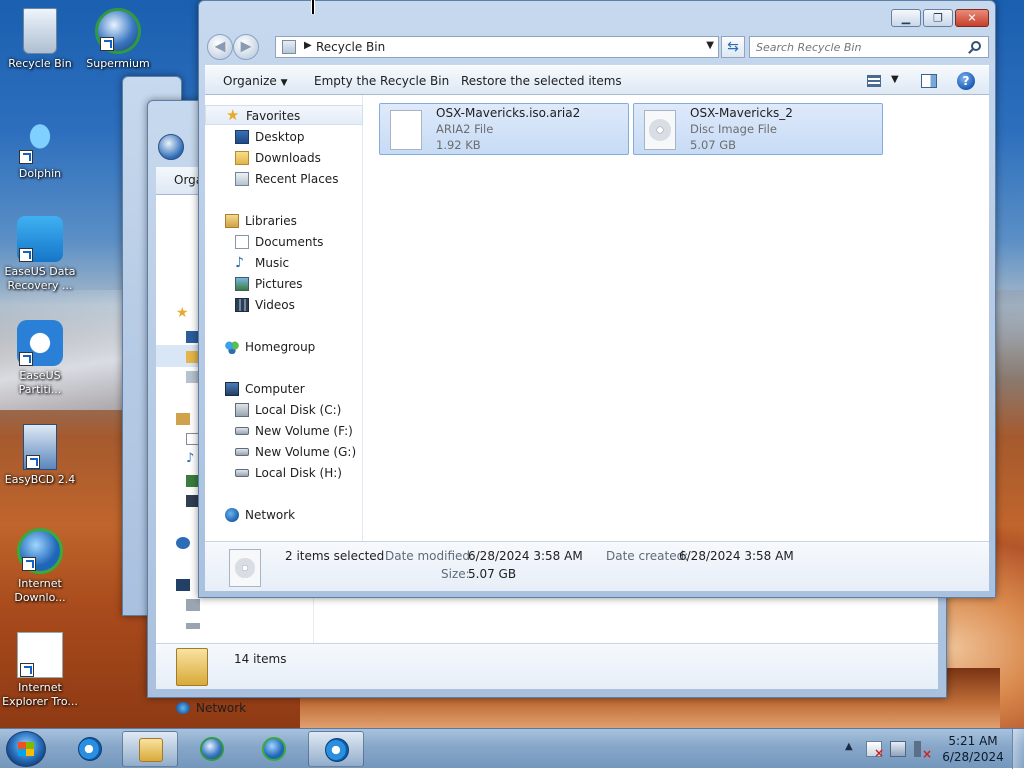  I want to click on nav-label: Network, so click(270, 515).